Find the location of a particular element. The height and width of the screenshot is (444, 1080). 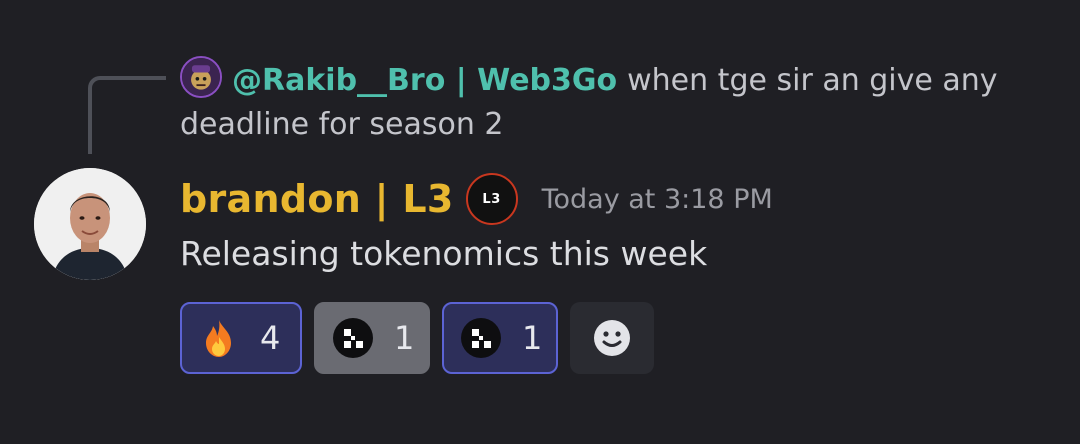

message-timestamp: Today at 3:18 PM is located at coordinates (657, 199).